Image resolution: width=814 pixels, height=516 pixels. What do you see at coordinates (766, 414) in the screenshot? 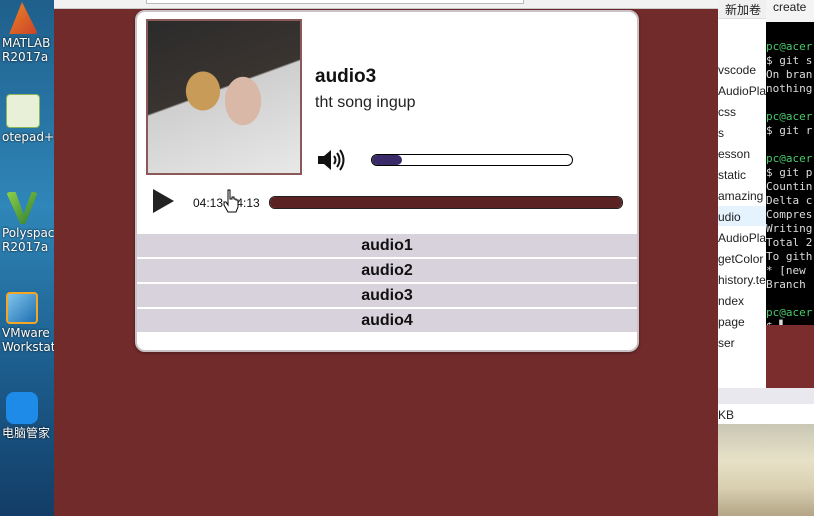
I see `explorer-status-bar: KB` at bounding box center [766, 414].